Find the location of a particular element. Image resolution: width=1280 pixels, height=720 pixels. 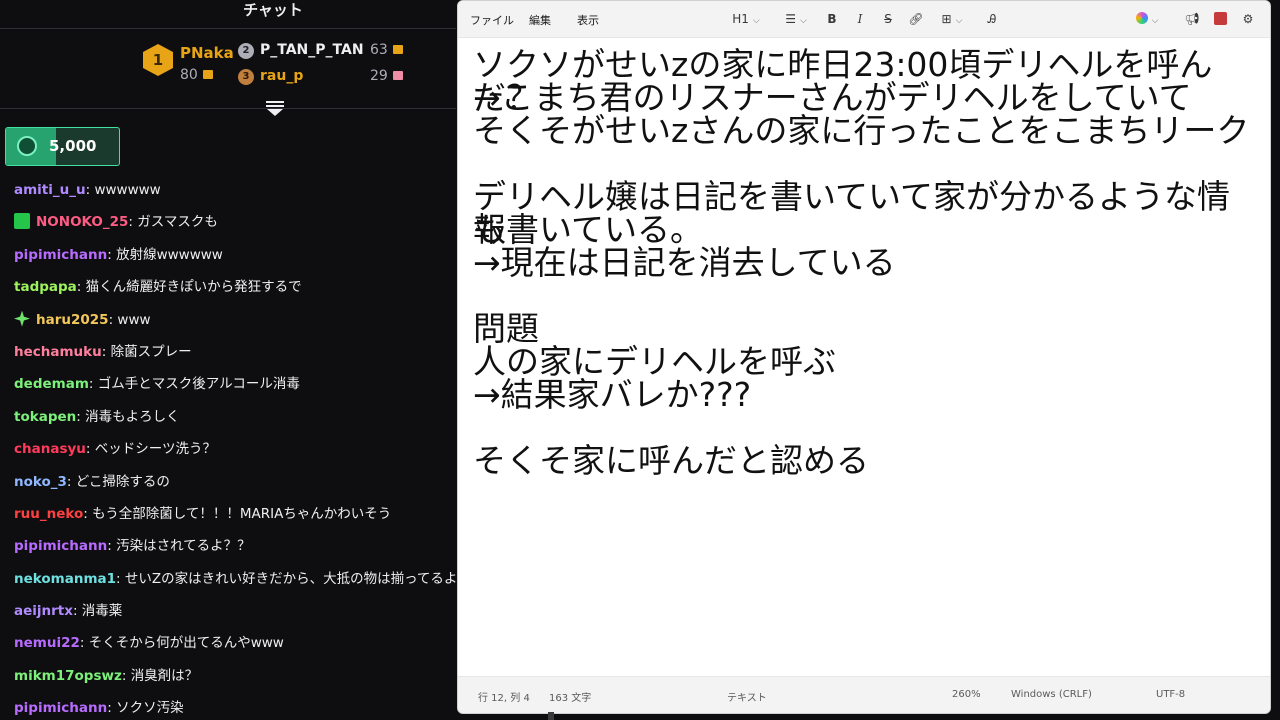

chat-message: noko_3: どこ掃除するの is located at coordinates (235, 482).